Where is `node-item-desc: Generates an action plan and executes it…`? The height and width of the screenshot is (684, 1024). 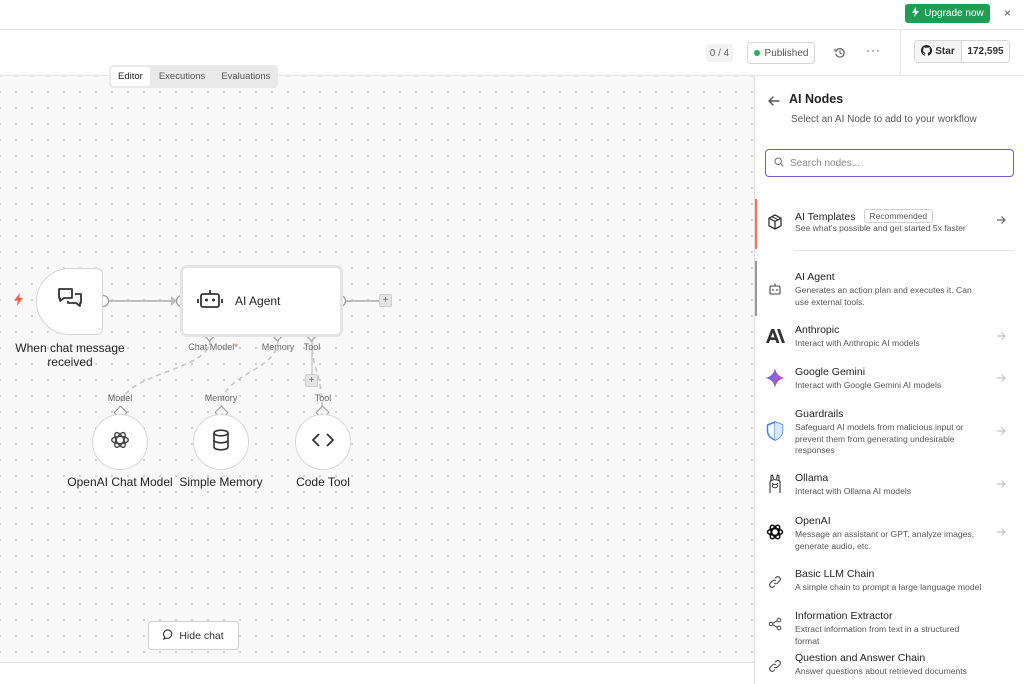 node-item-desc: Generates an action plan and executes it… is located at coordinates (883, 296).